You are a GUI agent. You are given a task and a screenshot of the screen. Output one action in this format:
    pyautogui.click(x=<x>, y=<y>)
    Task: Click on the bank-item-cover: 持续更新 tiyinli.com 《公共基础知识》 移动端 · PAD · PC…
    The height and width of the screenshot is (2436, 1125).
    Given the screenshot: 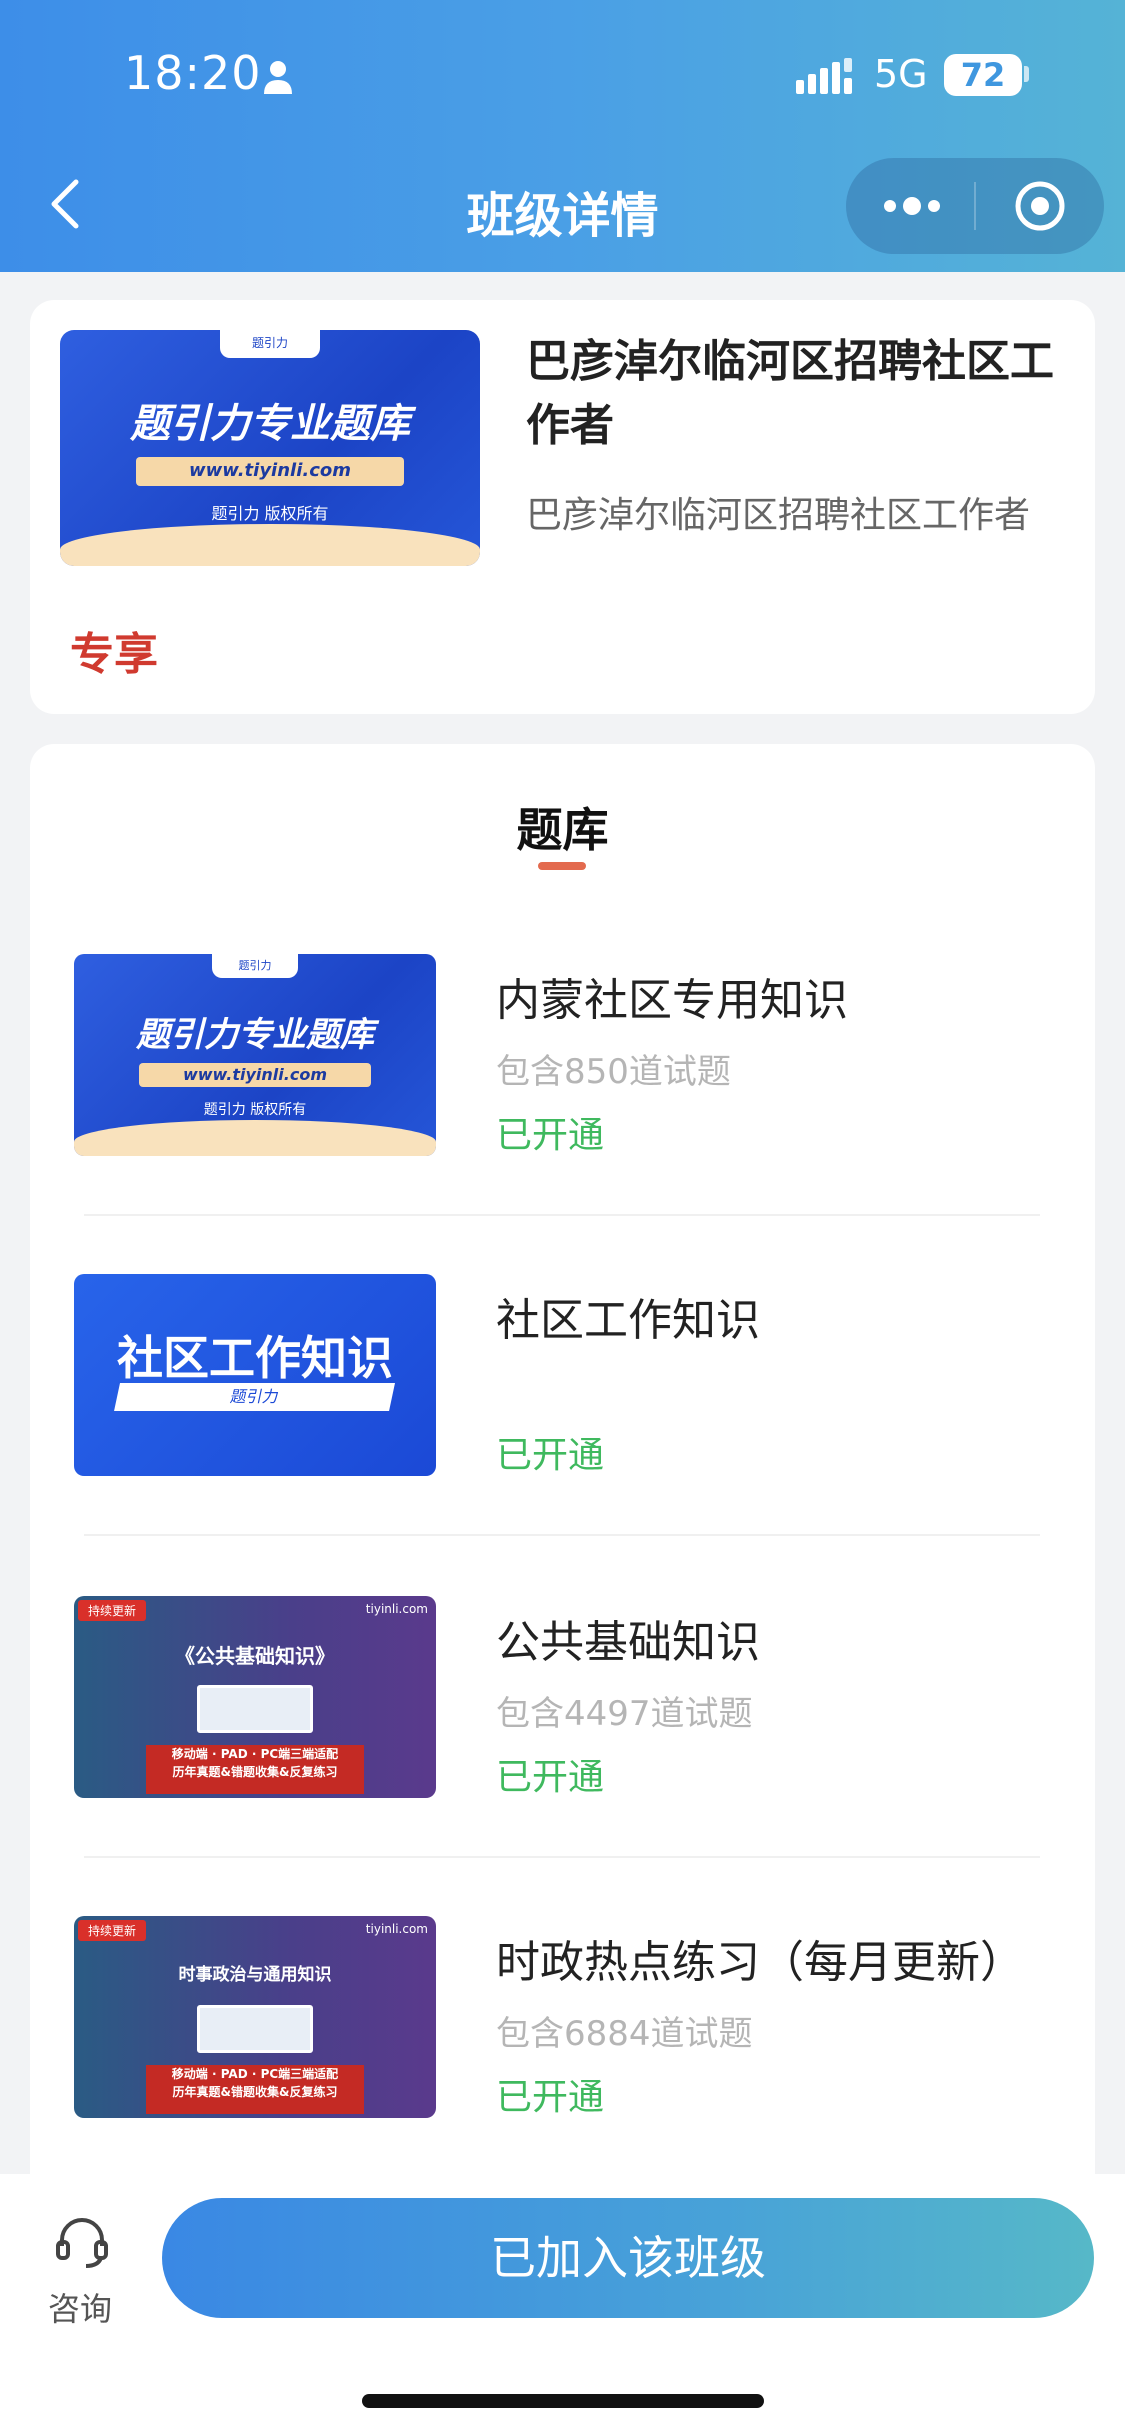 What is the action you would take?
    pyautogui.click(x=255, y=1697)
    